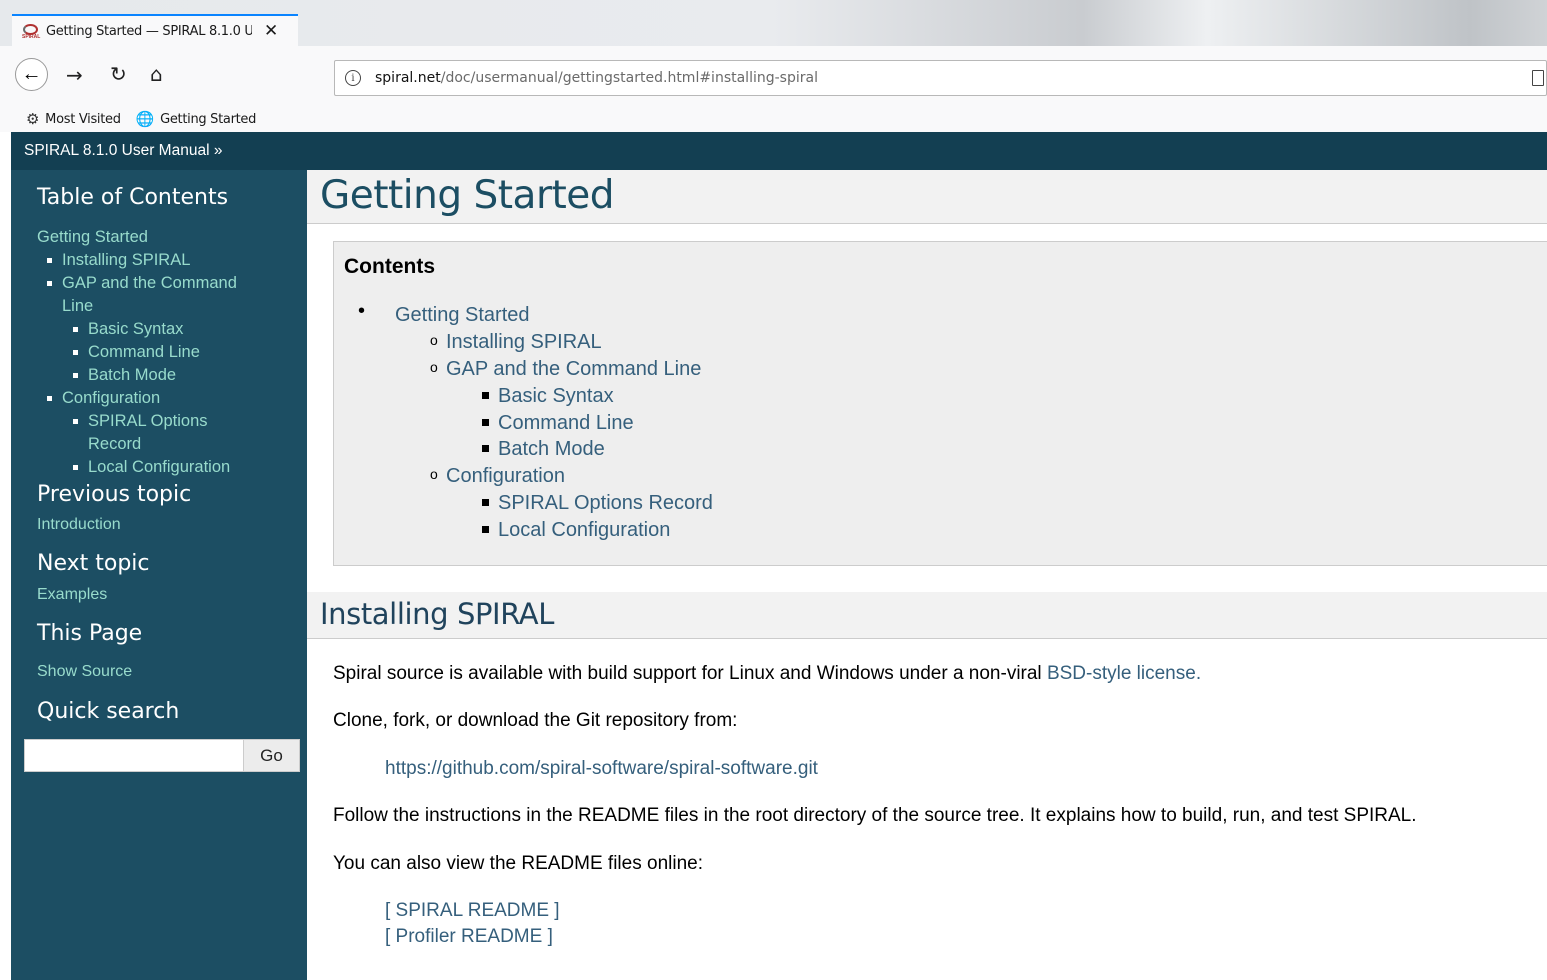 This screenshot has height=980, width=1547. Describe the element at coordinates (123, 150) in the screenshot. I see `manual-home-link: SPIRAL 8.1.0 User Manual »` at that location.